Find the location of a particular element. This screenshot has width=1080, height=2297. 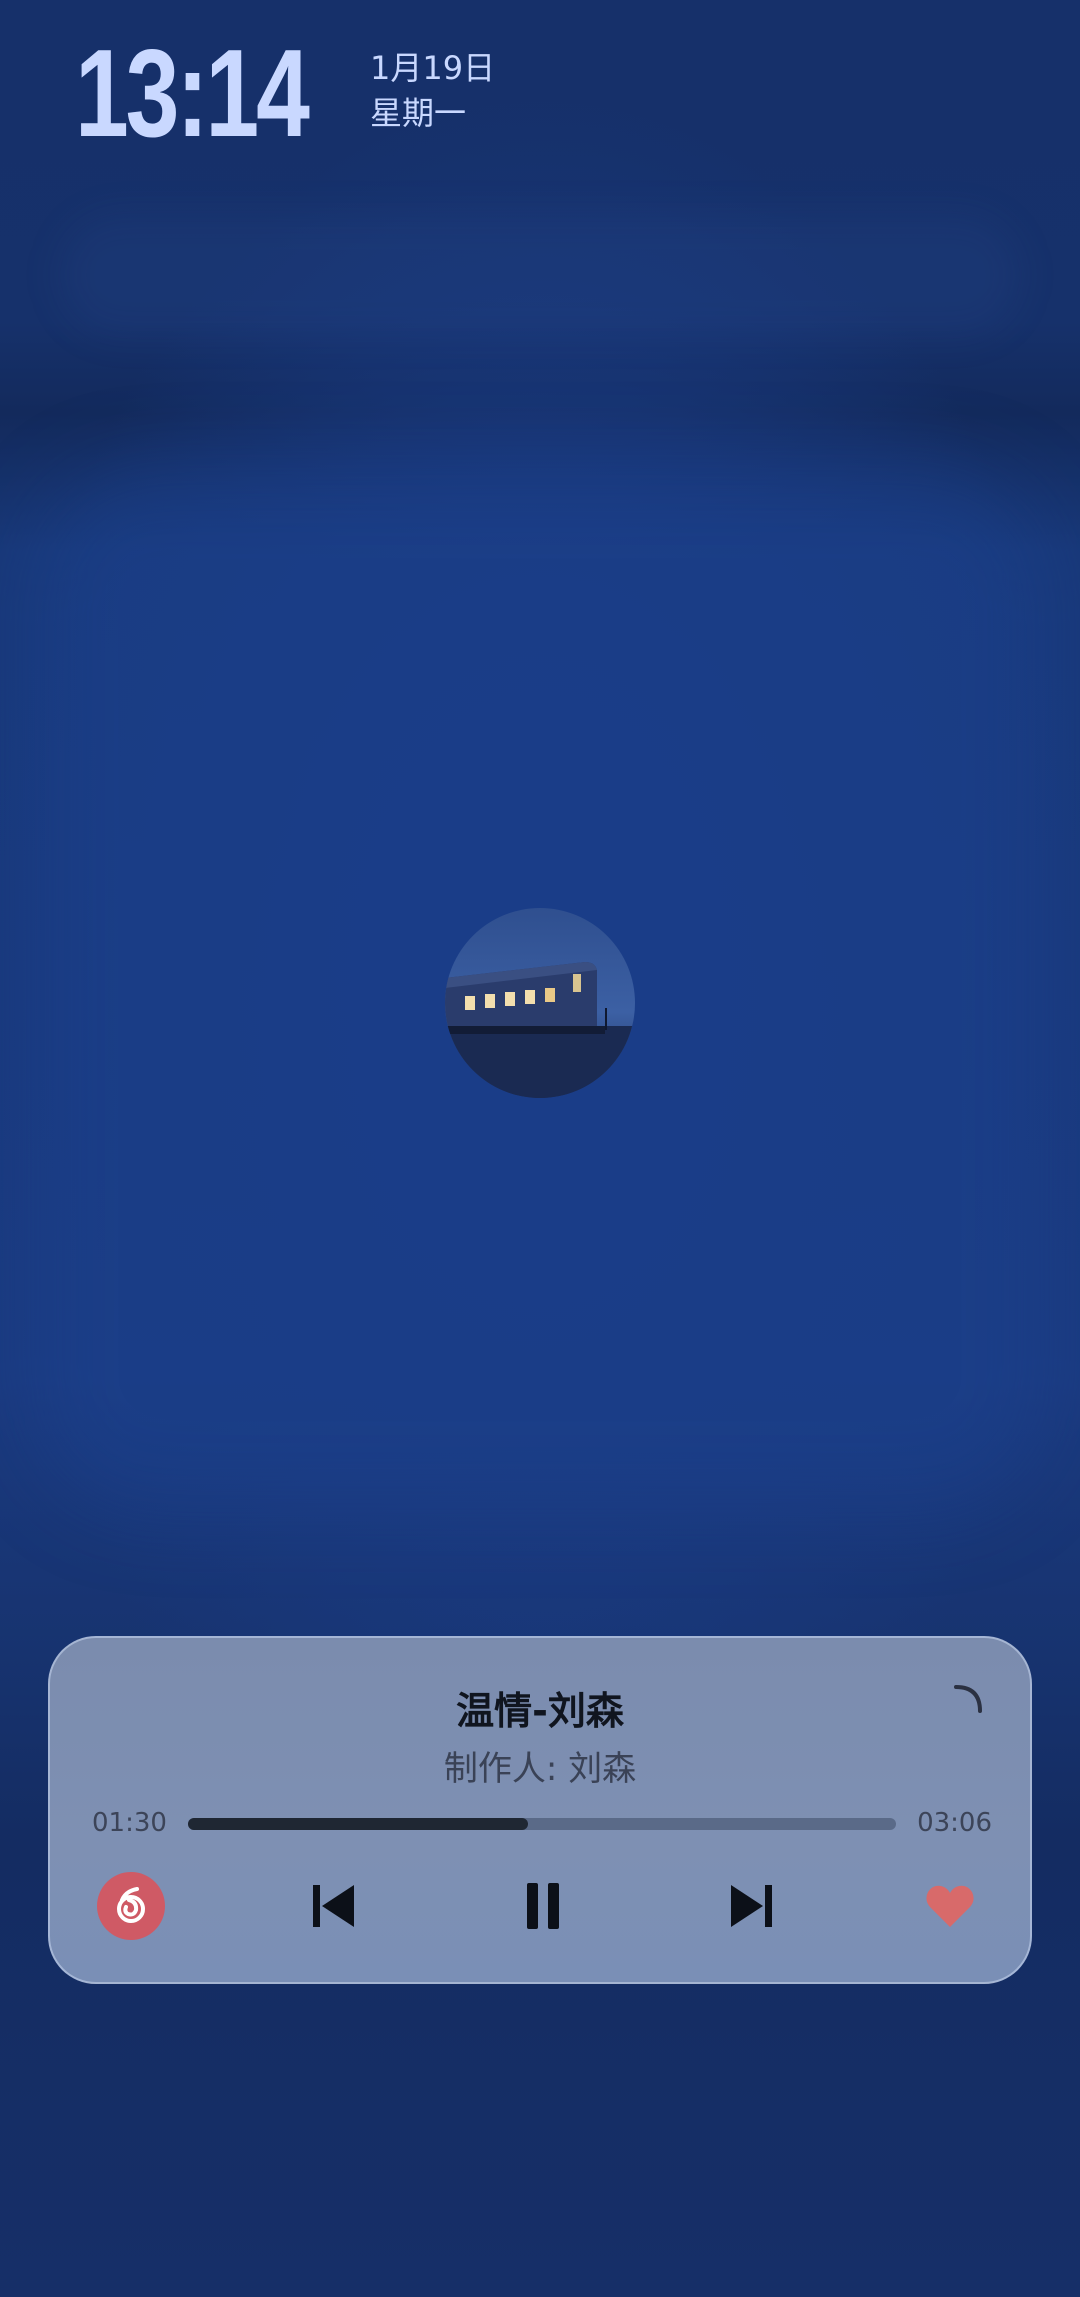

progress-bar is located at coordinates (542, 1824).